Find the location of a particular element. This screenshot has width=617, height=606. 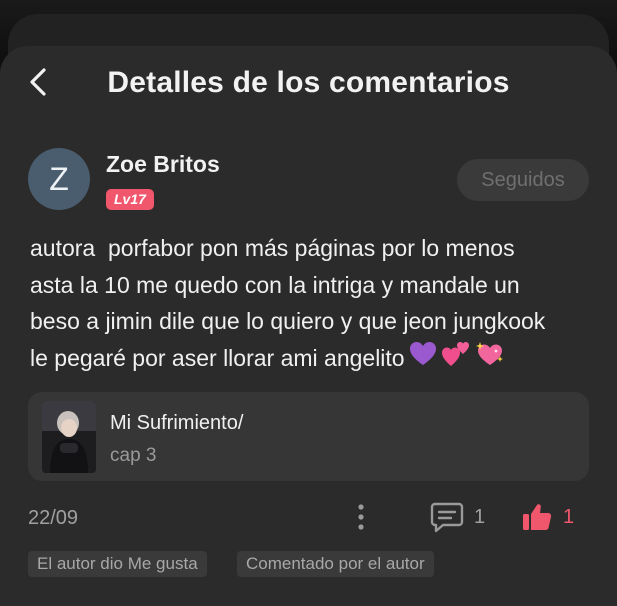

reply-button: 1 is located at coordinates (457, 517).